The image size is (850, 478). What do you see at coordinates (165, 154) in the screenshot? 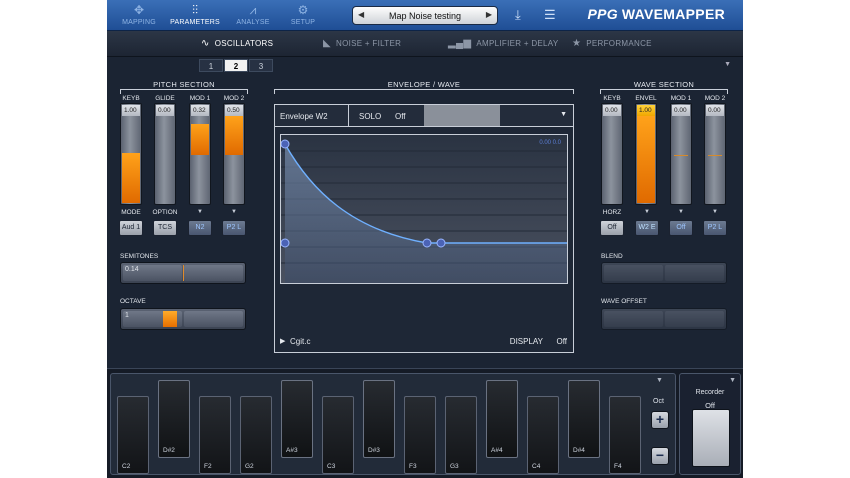
I see `pitch-glide-fader: 0.00` at bounding box center [165, 154].